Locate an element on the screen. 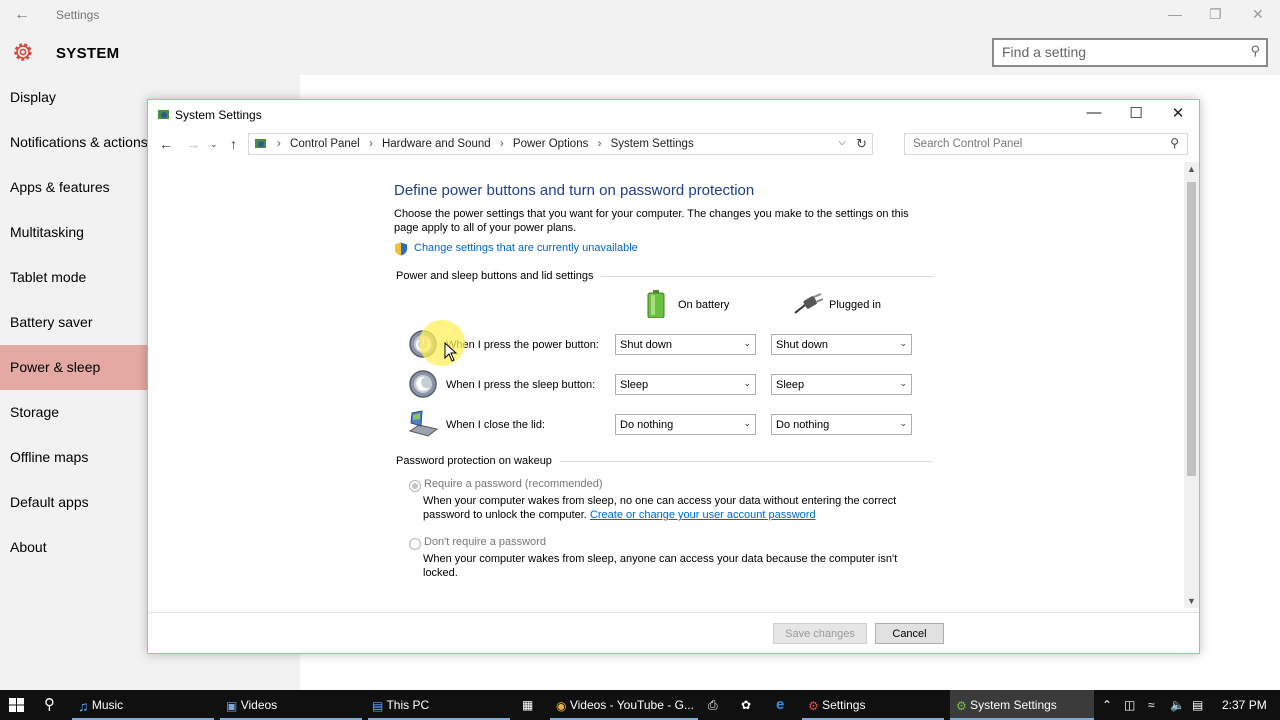 The height and width of the screenshot is (720, 1280). nav-label: Multitasking is located at coordinates (47, 232).